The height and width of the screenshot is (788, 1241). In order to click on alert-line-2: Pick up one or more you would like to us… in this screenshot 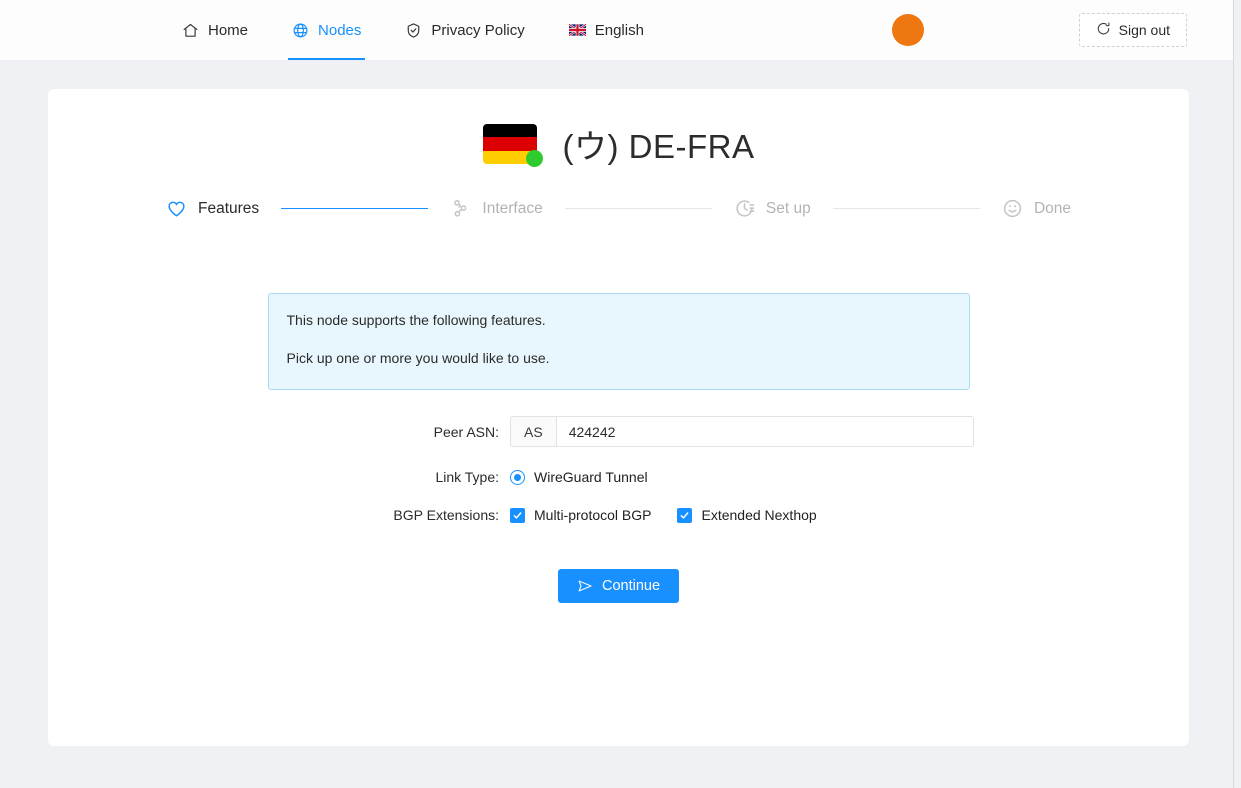, I will do `click(418, 358)`.